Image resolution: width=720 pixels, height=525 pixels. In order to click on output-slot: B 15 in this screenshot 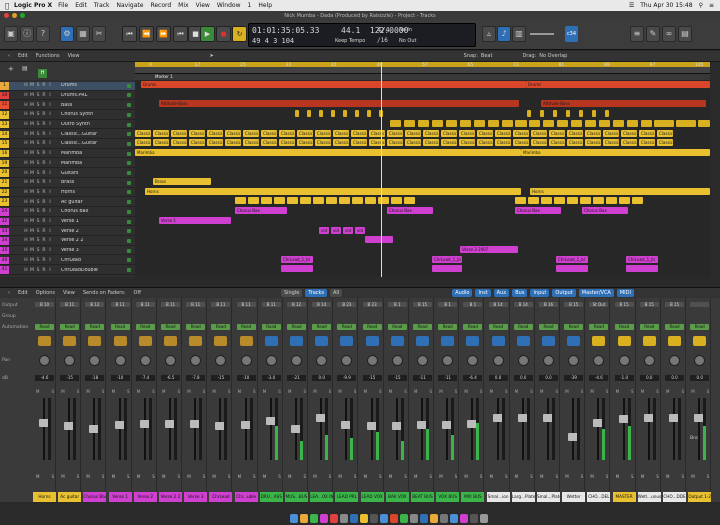, I will do `click(422, 304)`.